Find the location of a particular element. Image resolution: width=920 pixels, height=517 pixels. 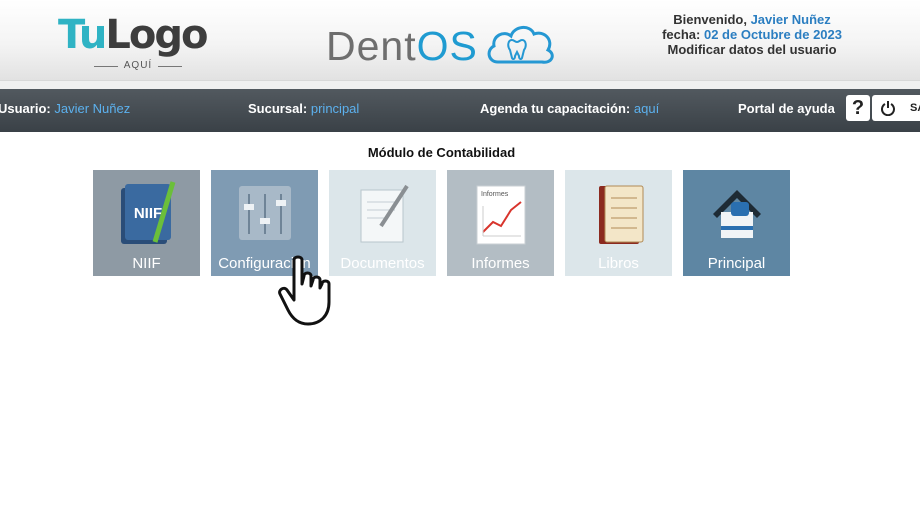

exit-button: SA is located at coordinates (896, 108).